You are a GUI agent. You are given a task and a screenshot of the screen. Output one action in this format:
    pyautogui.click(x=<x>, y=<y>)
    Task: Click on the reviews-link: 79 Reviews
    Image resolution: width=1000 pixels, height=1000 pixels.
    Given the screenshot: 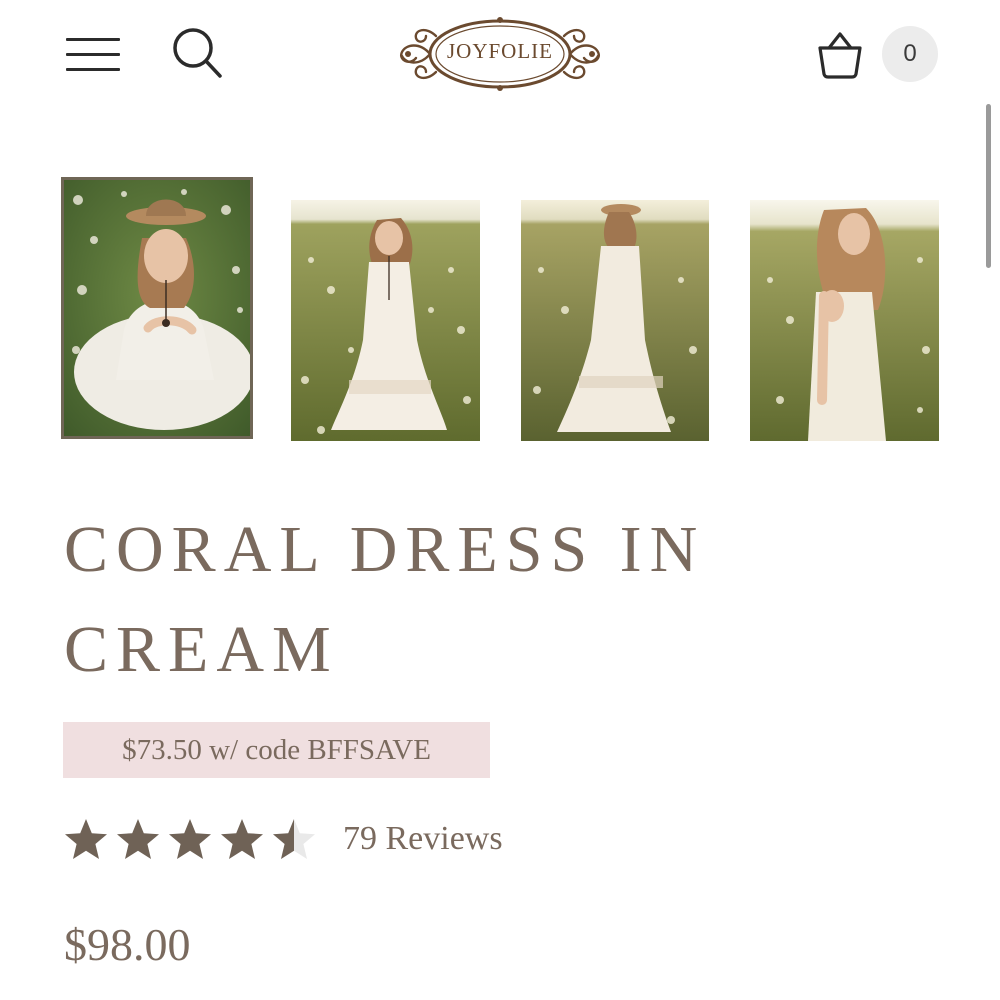 What is the action you would take?
    pyautogui.click(x=423, y=839)
    